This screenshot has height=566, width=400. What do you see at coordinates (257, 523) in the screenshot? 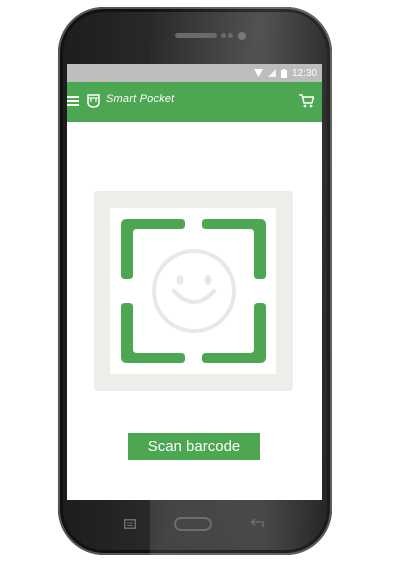
I see `back-arrow-icon` at bounding box center [257, 523].